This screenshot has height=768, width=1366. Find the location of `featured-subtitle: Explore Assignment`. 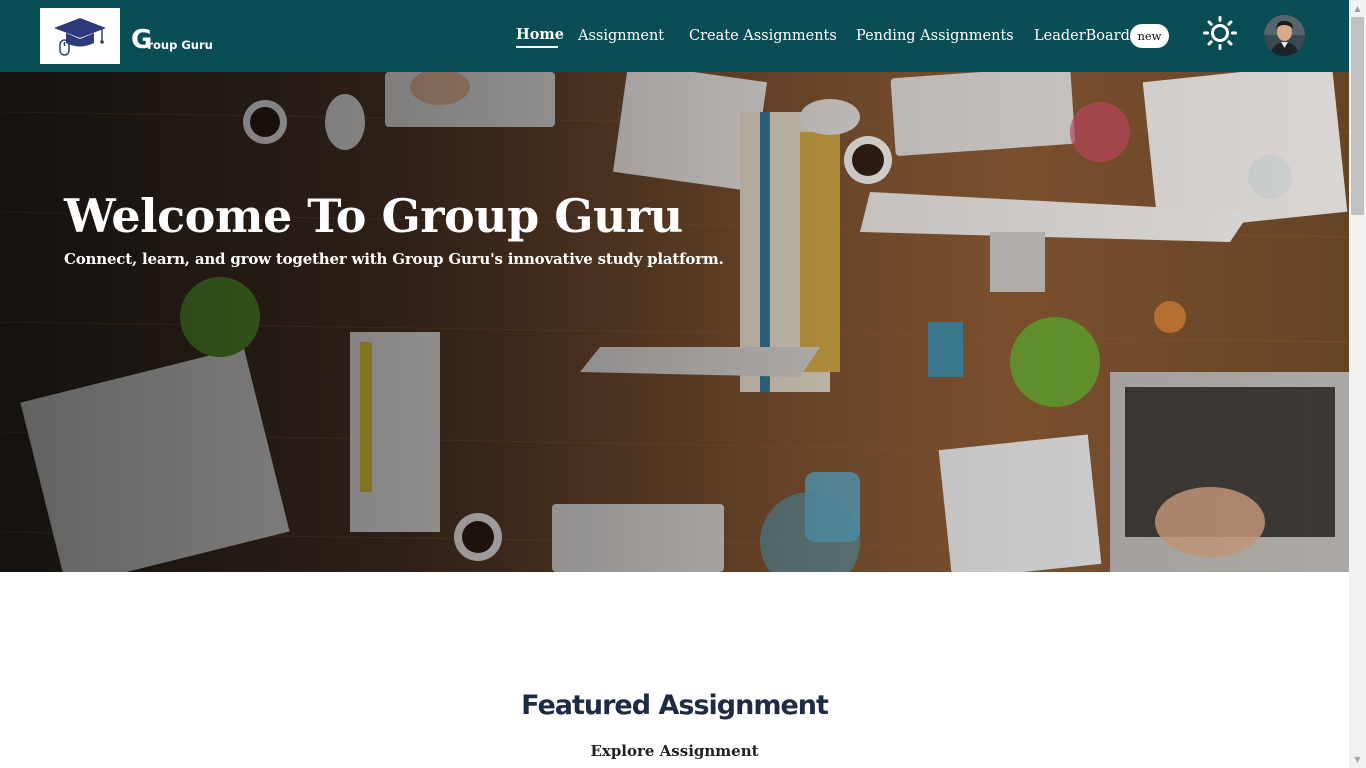

featured-subtitle: Explore Assignment is located at coordinates (674, 751).